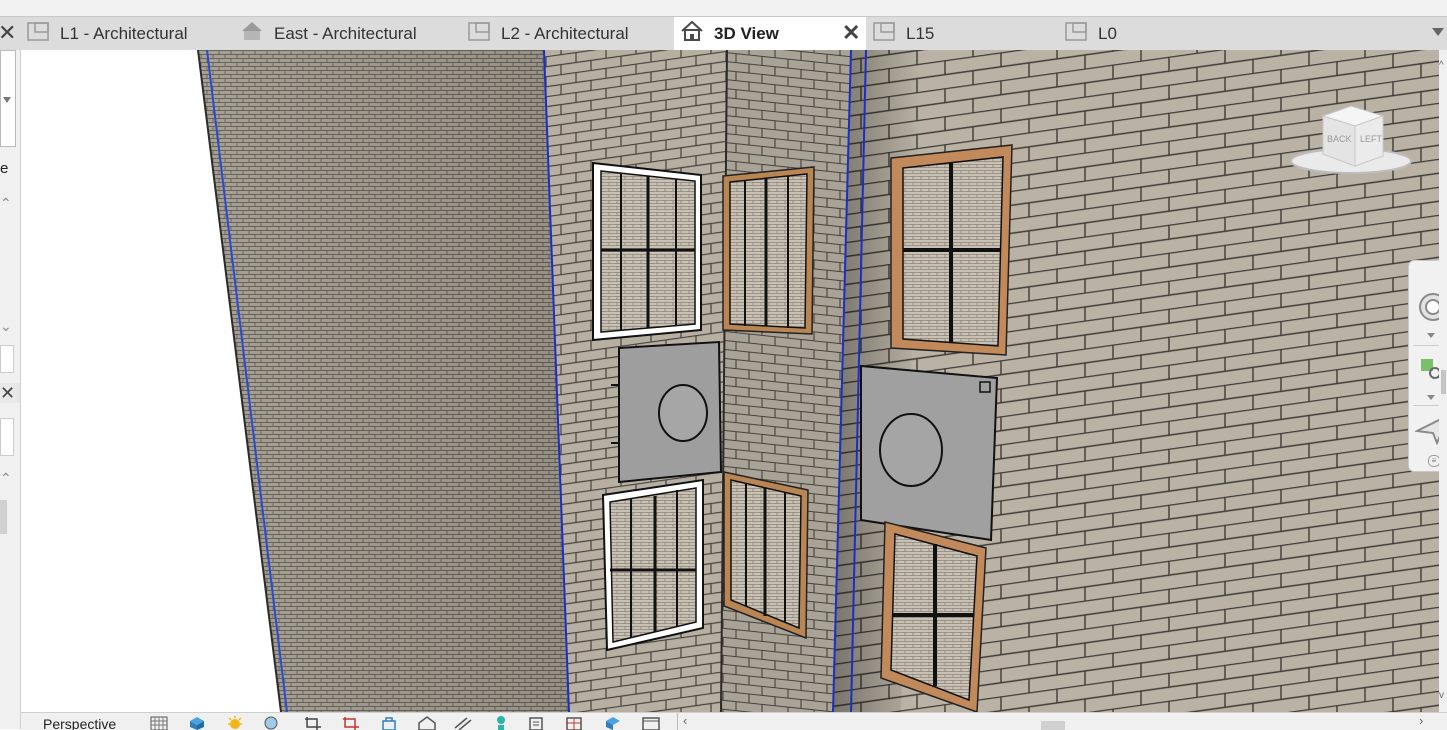 The width and height of the screenshot is (1447, 730). Describe the element at coordinates (273, 722) in the screenshot. I see `shadows-icon` at that location.